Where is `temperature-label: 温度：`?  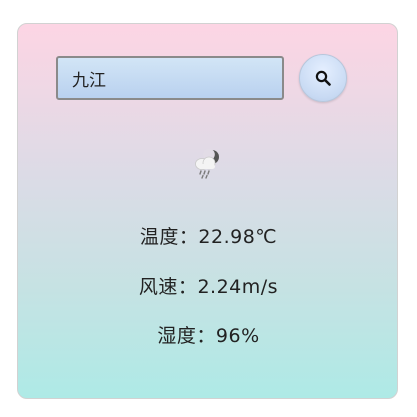
temperature-label: 温度： is located at coordinates (169, 237).